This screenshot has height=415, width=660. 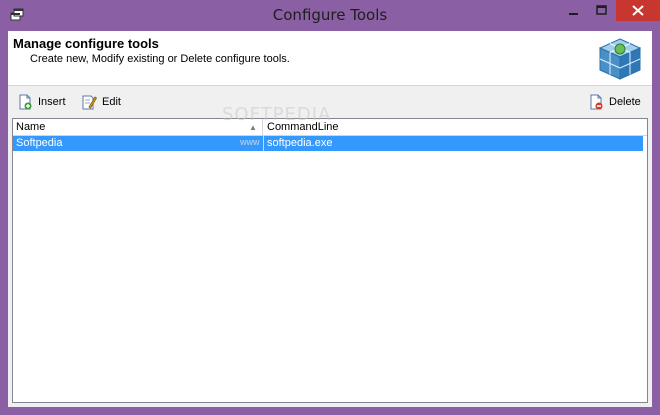 I want to click on title-bar: Configure Tools, so click(x=330, y=15).